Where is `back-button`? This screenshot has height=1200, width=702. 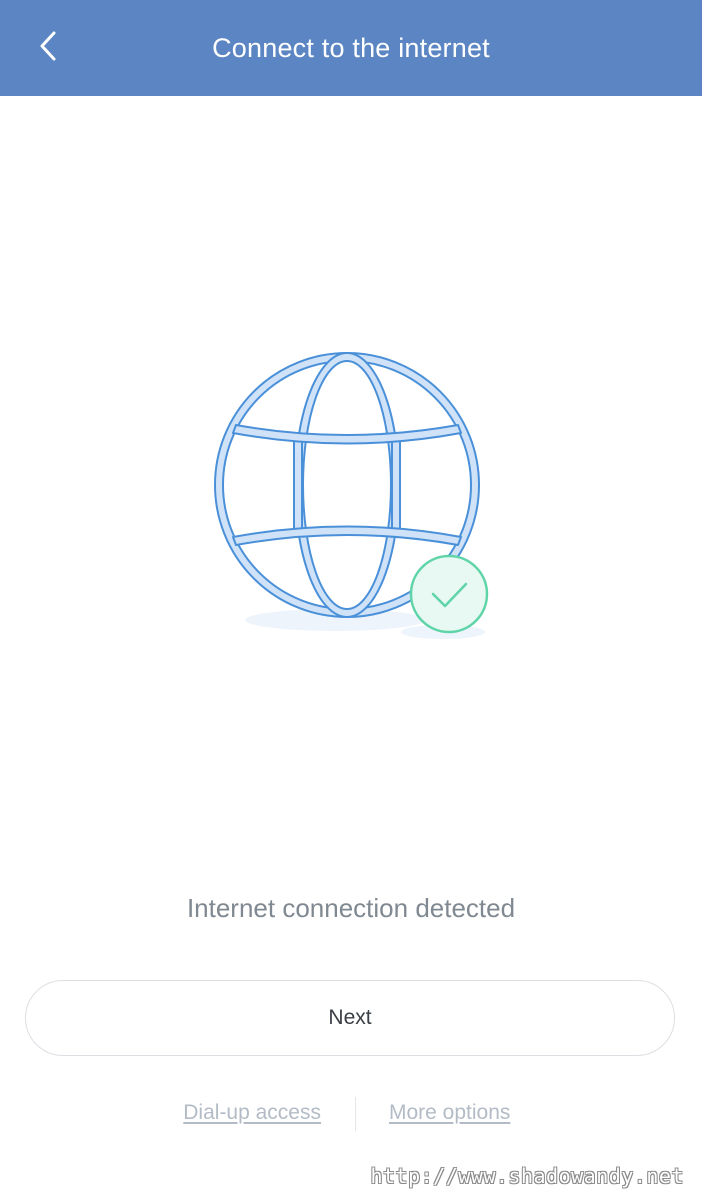
back-button is located at coordinates (48, 48).